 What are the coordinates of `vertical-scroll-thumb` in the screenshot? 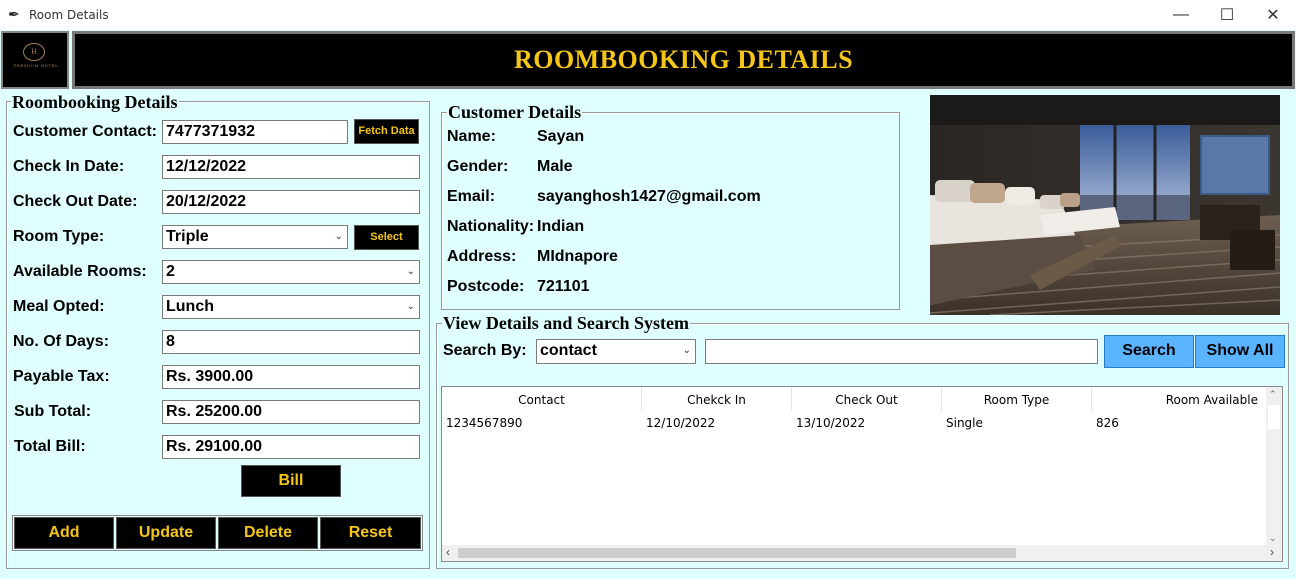 It's located at (1274, 417).